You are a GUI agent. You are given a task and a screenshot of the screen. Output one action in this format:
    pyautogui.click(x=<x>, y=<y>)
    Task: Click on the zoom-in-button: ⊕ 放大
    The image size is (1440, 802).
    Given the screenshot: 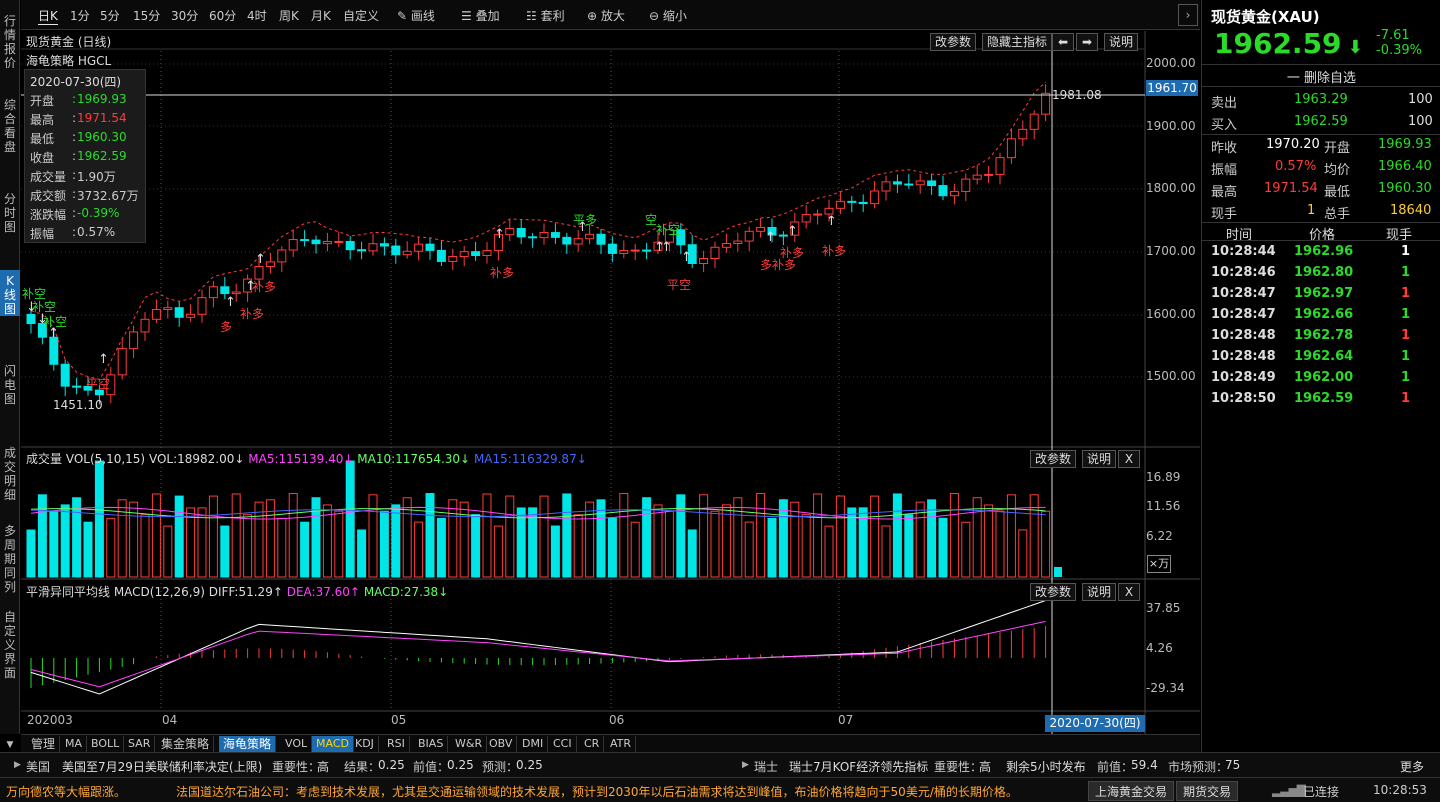 What is the action you would take?
    pyautogui.click(x=606, y=15)
    